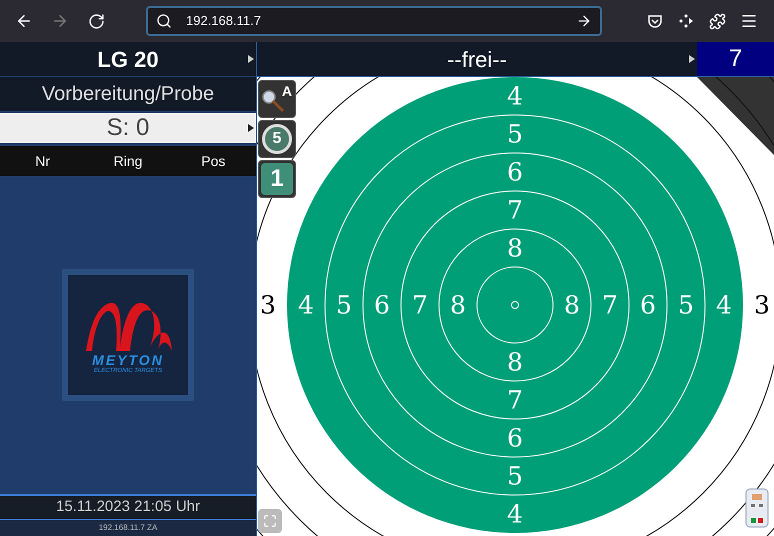 This screenshot has height=536, width=774. What do you see at coordinates (128, 506) in the screenshot?
I see `datetime-bar: 15.11.2023 21:05 Uhr` at bounding box center [128, 506].